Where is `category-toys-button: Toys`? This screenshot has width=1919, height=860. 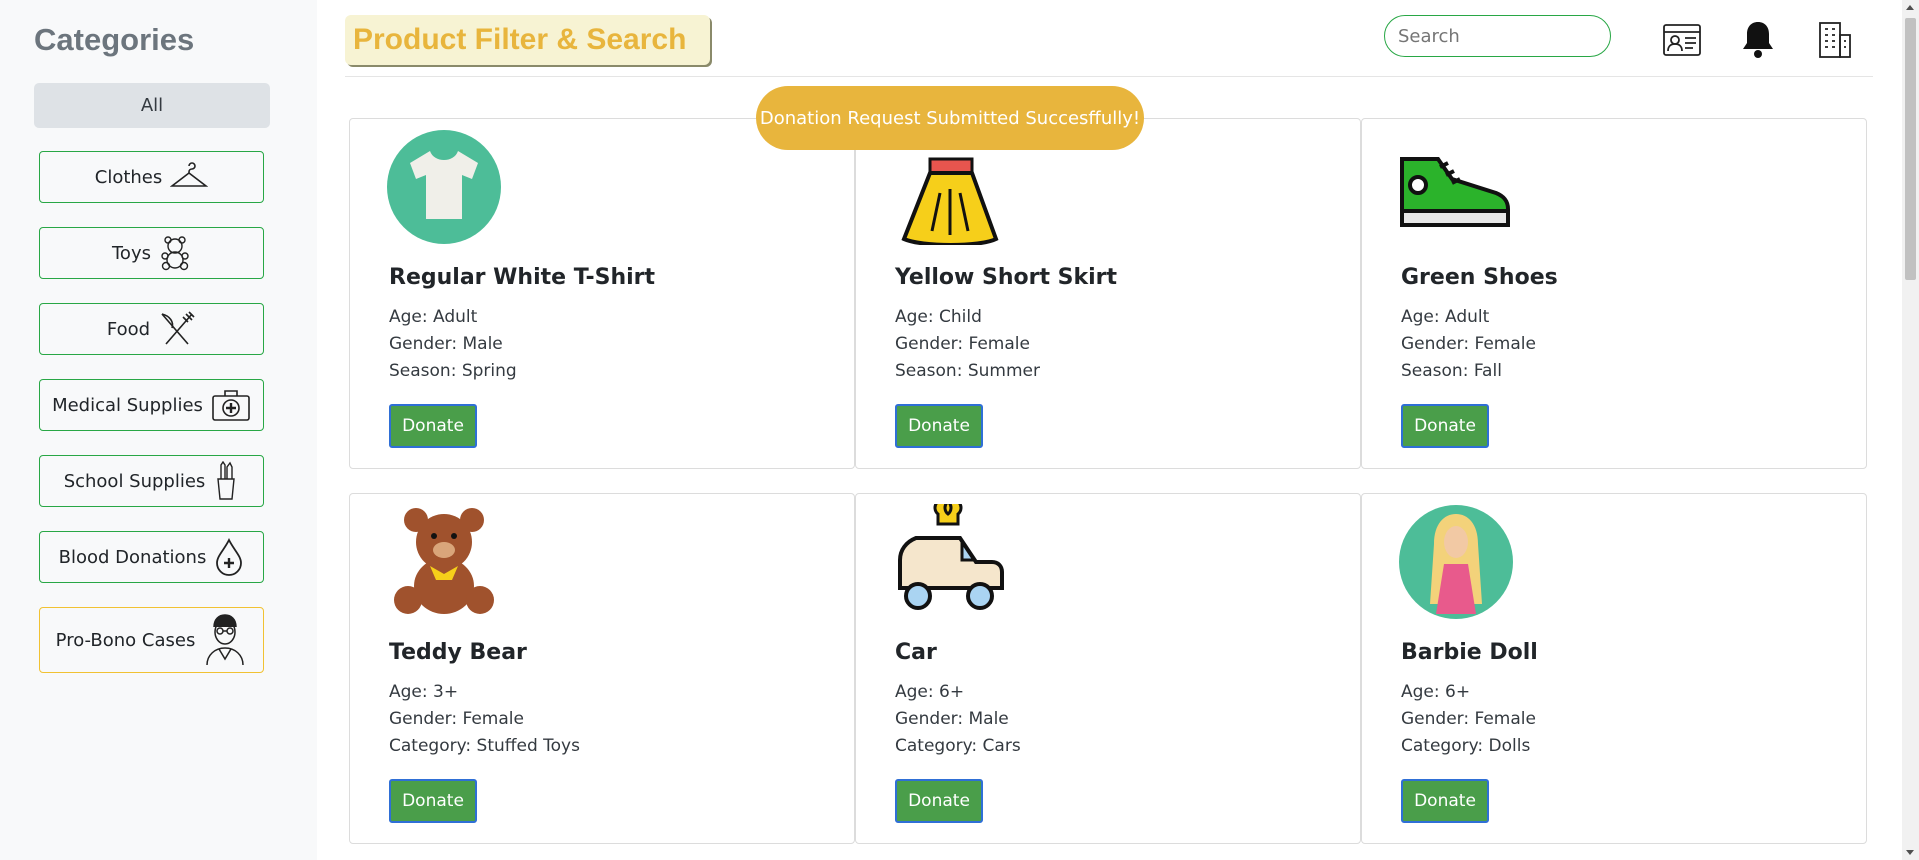
category-toys-button: Toys is located at coordinates (151, 253).